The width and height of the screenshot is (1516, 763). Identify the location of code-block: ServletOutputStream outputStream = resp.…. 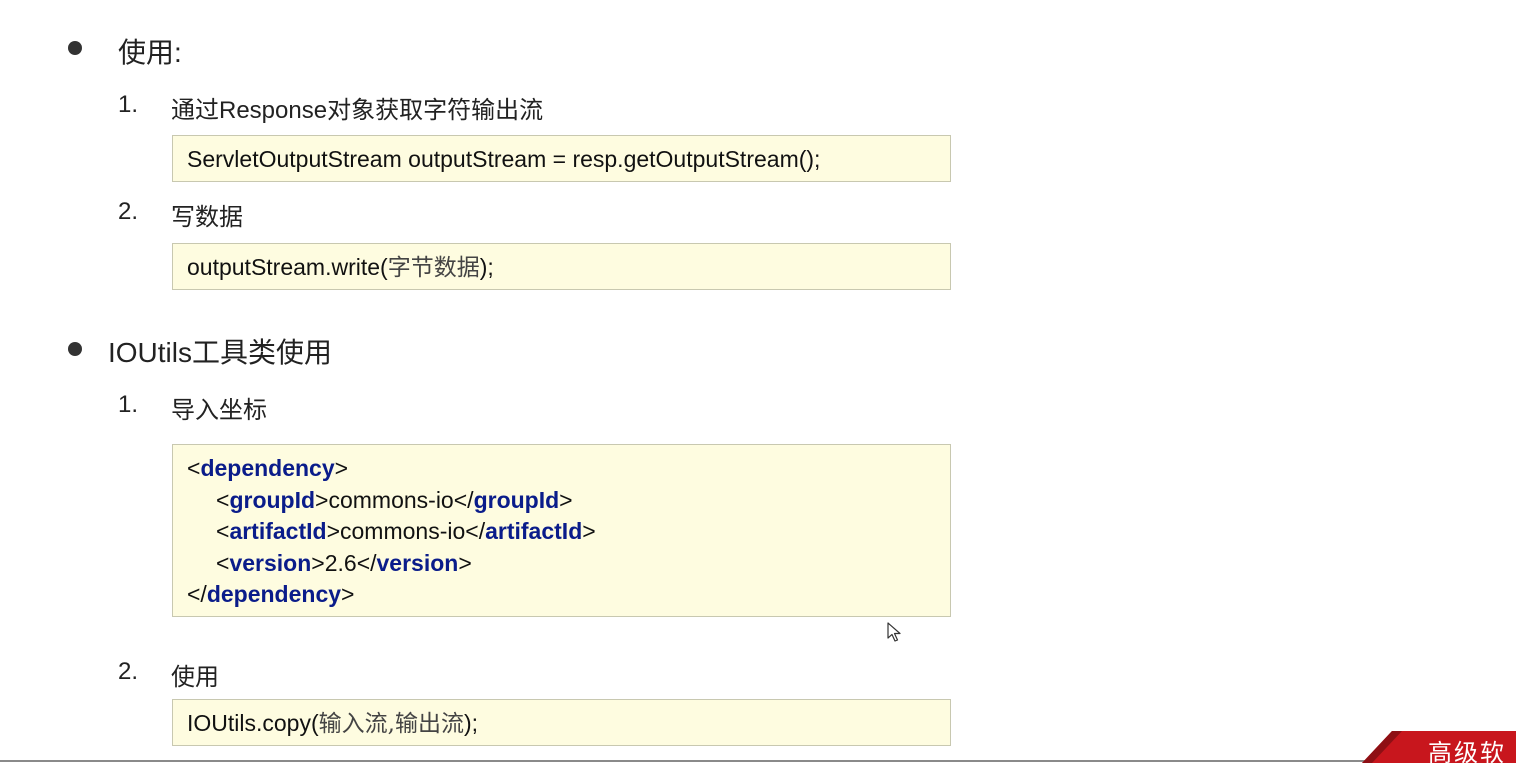
(561, 158).